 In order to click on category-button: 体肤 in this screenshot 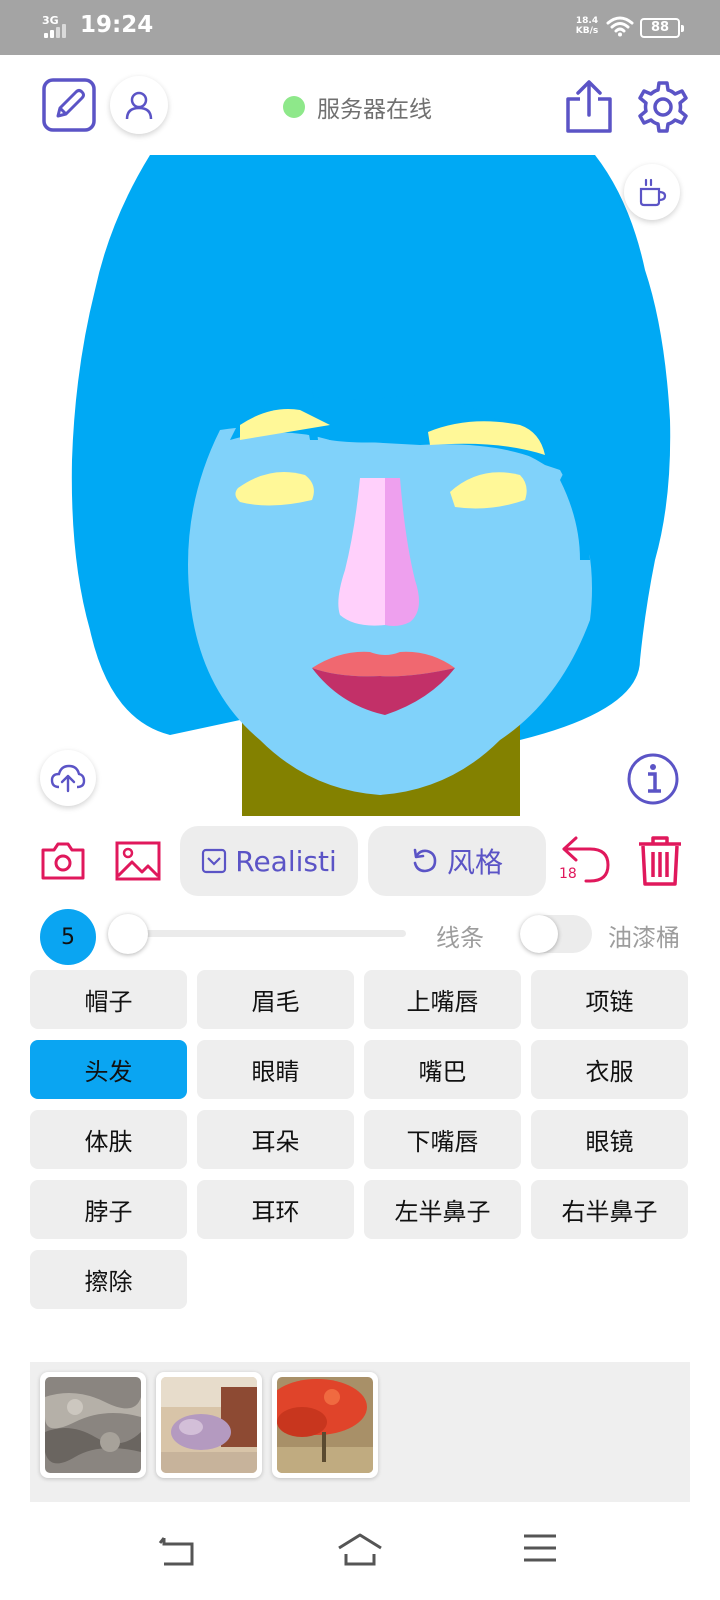, I will do `click(108, 1139)`.